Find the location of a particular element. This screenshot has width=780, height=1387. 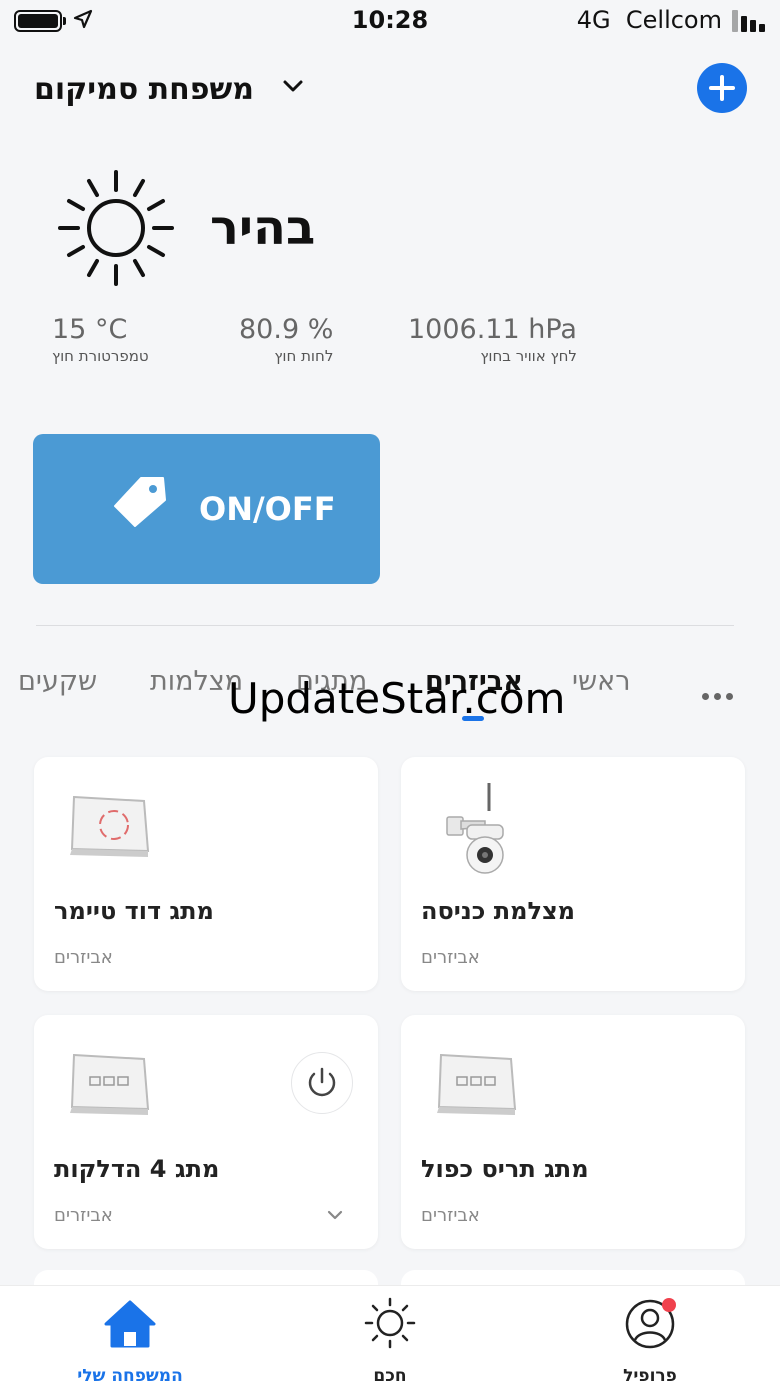

stat-value: 15 °C is located at coordinates (90, 329).